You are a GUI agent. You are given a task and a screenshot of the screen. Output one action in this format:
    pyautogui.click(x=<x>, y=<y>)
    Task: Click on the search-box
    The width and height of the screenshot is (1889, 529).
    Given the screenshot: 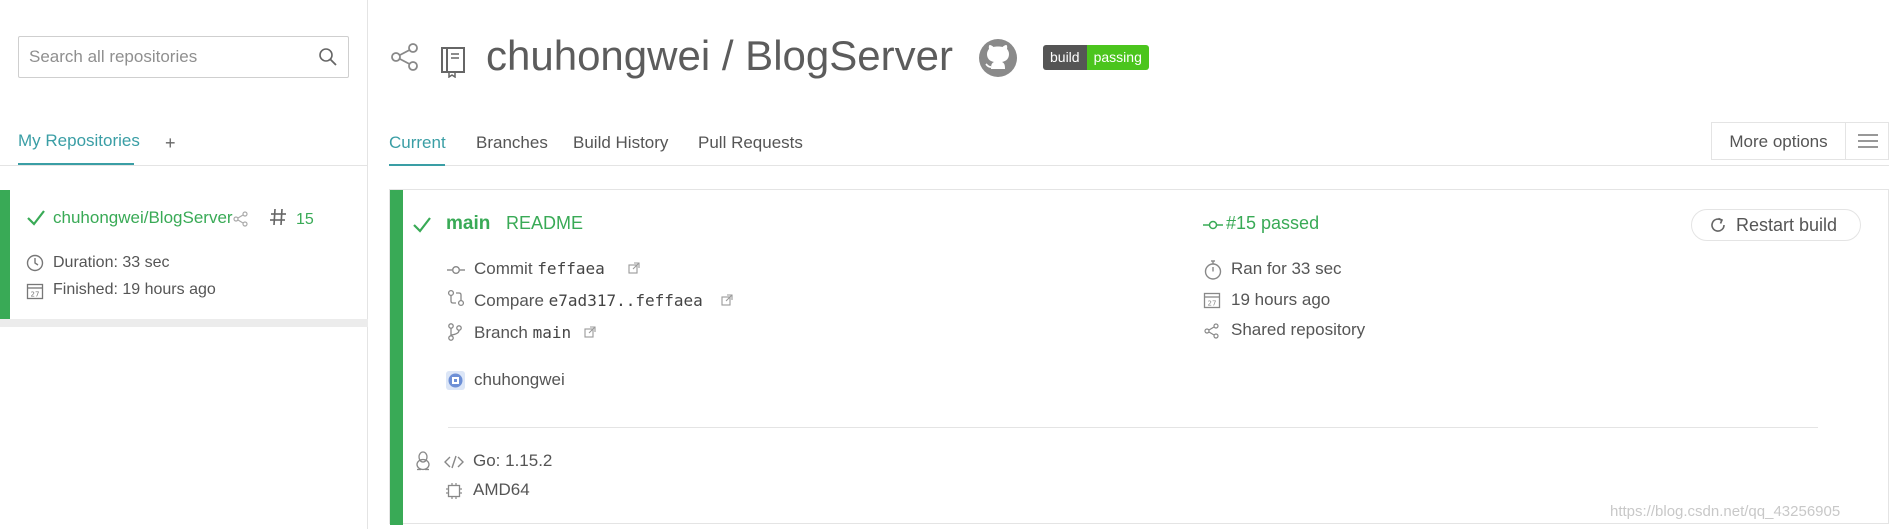 What is the action you would take?
    pyautogui.click(x=183, y=57)
    